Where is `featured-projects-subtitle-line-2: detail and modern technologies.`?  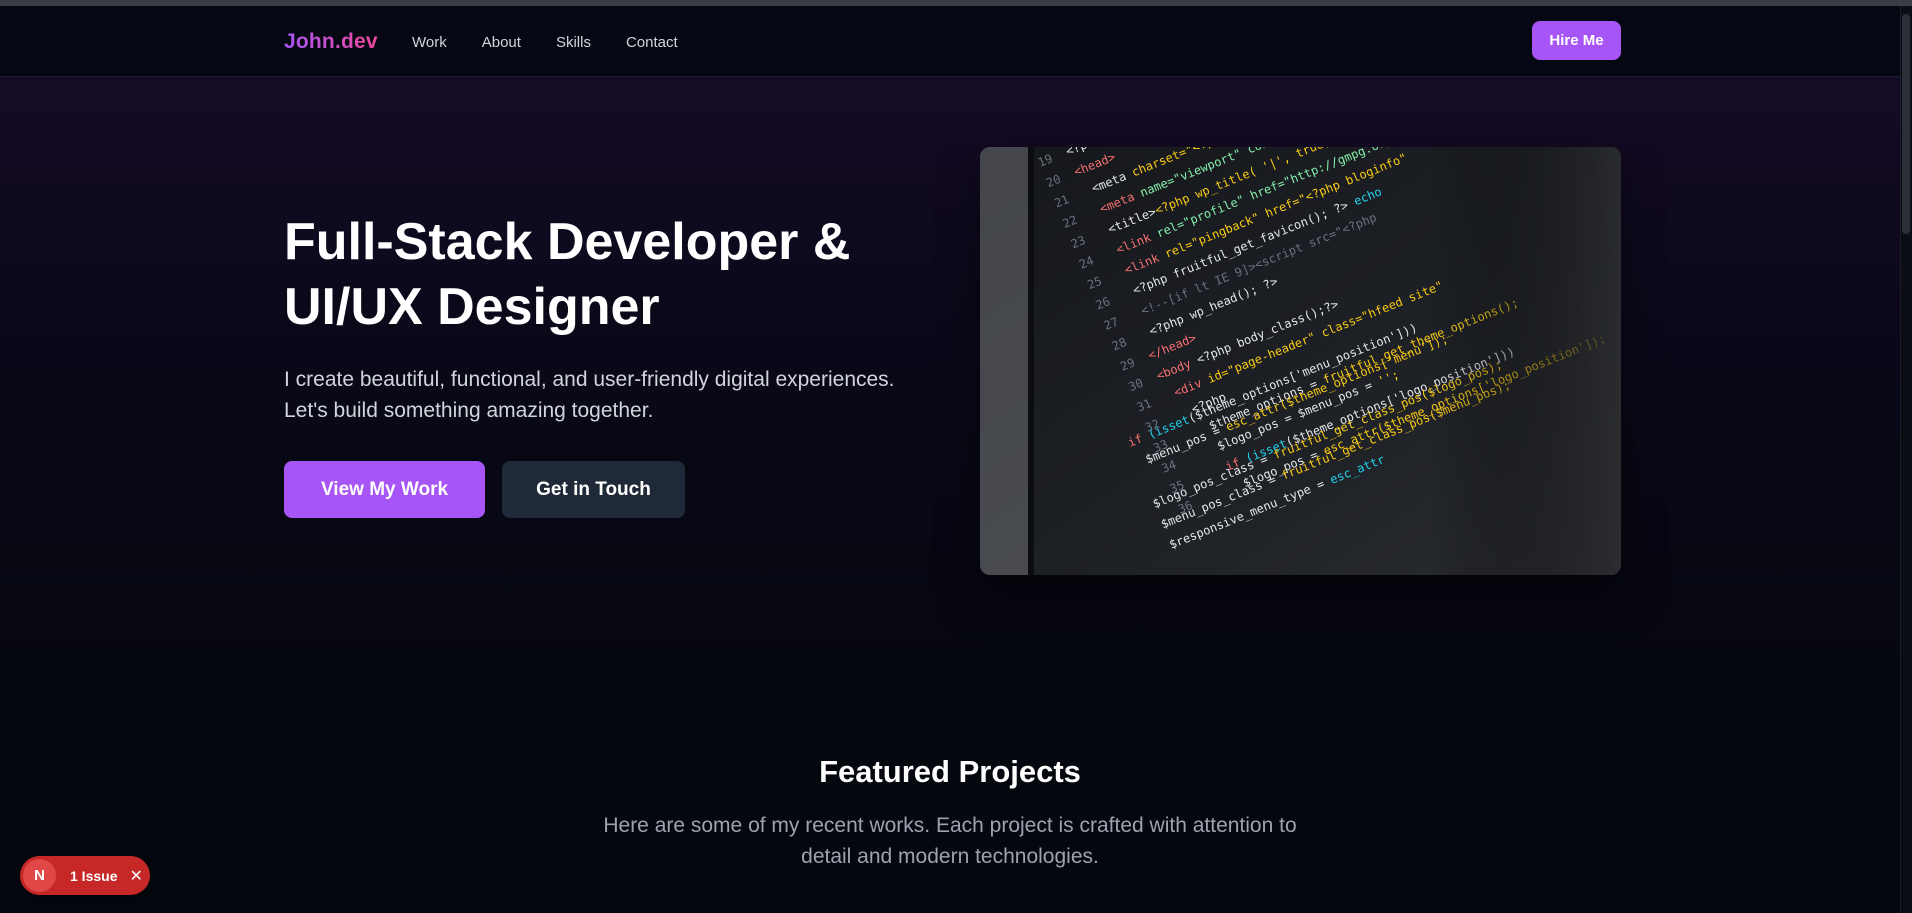 featured-projects-subtitle-line-2: detail and modern technologies. is located at coordinates (950, 856).